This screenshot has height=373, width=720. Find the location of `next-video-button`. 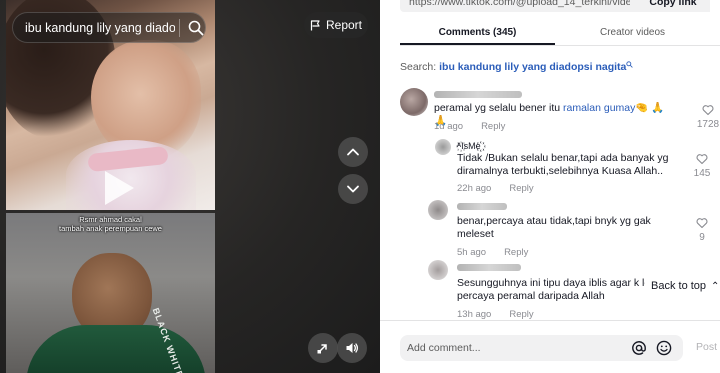

next-video-button is located at coordinates (353, 189).